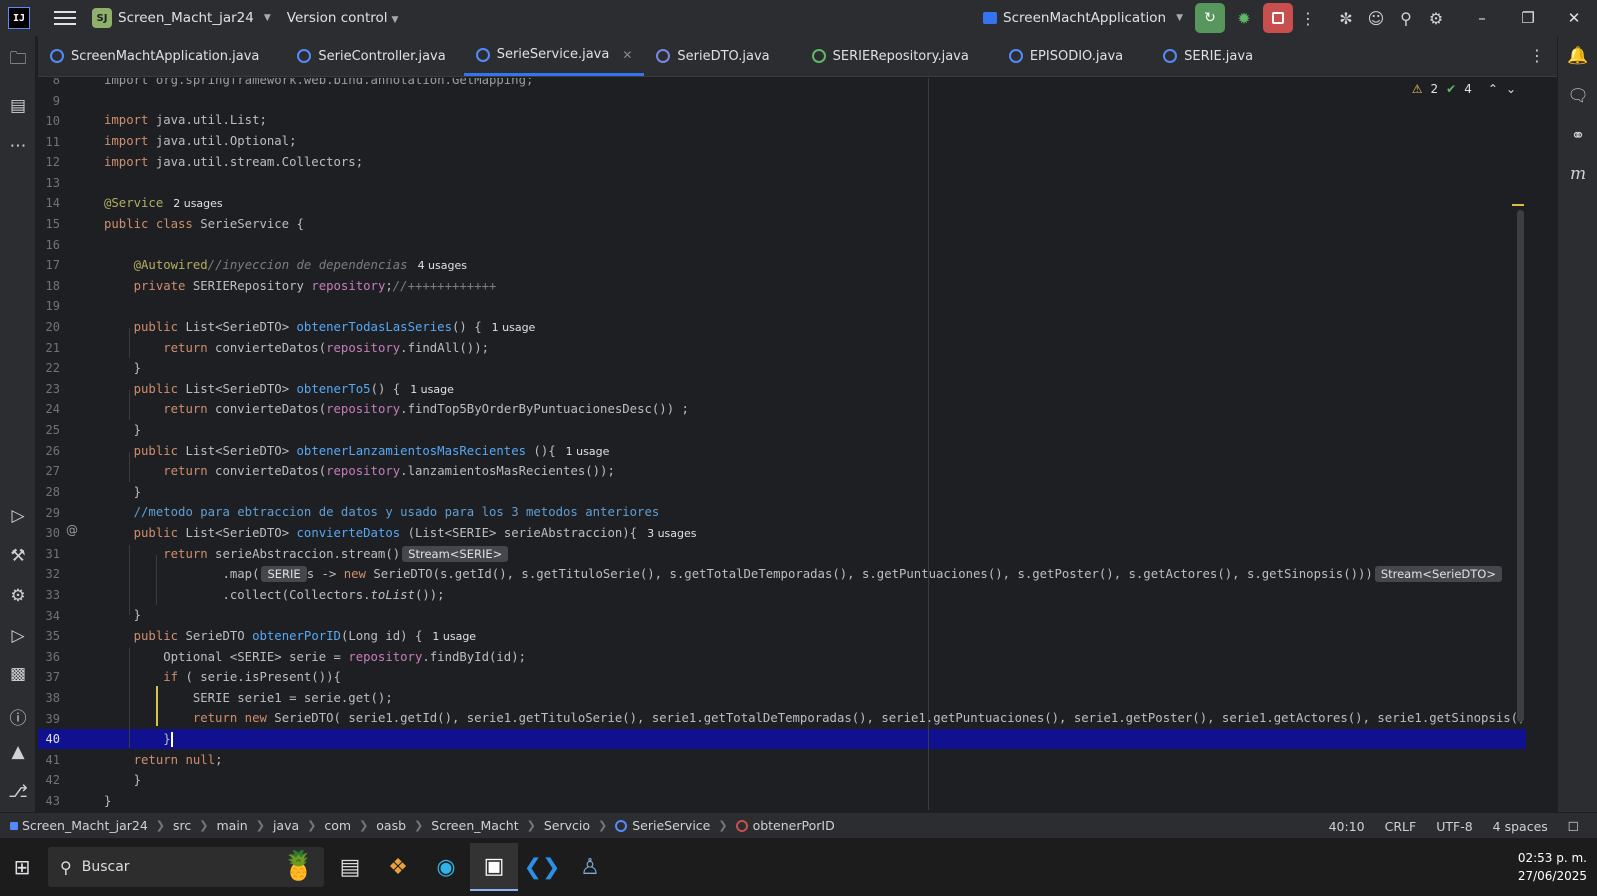  I want to click on left-tool-window-bar: 🗀 ▤ ⋯ ▷ ⚒ ⚙ ▷ ▩ ⓘ ▲ ⎇, so click(18, 434).